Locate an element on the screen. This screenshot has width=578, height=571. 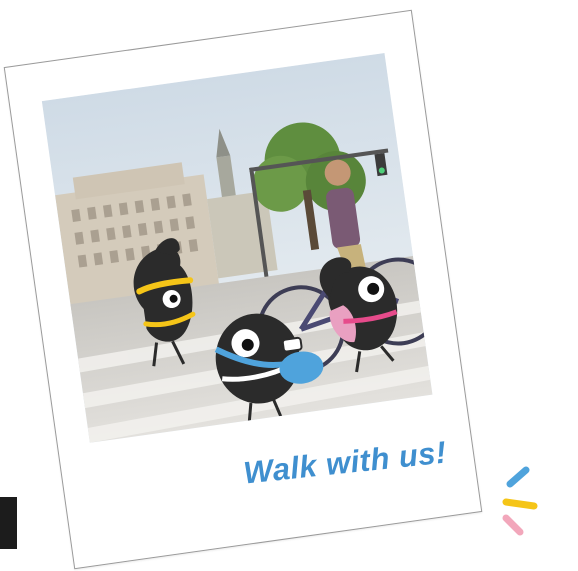
sparkle-yellow-stroke is located at coordinates (520, 504).